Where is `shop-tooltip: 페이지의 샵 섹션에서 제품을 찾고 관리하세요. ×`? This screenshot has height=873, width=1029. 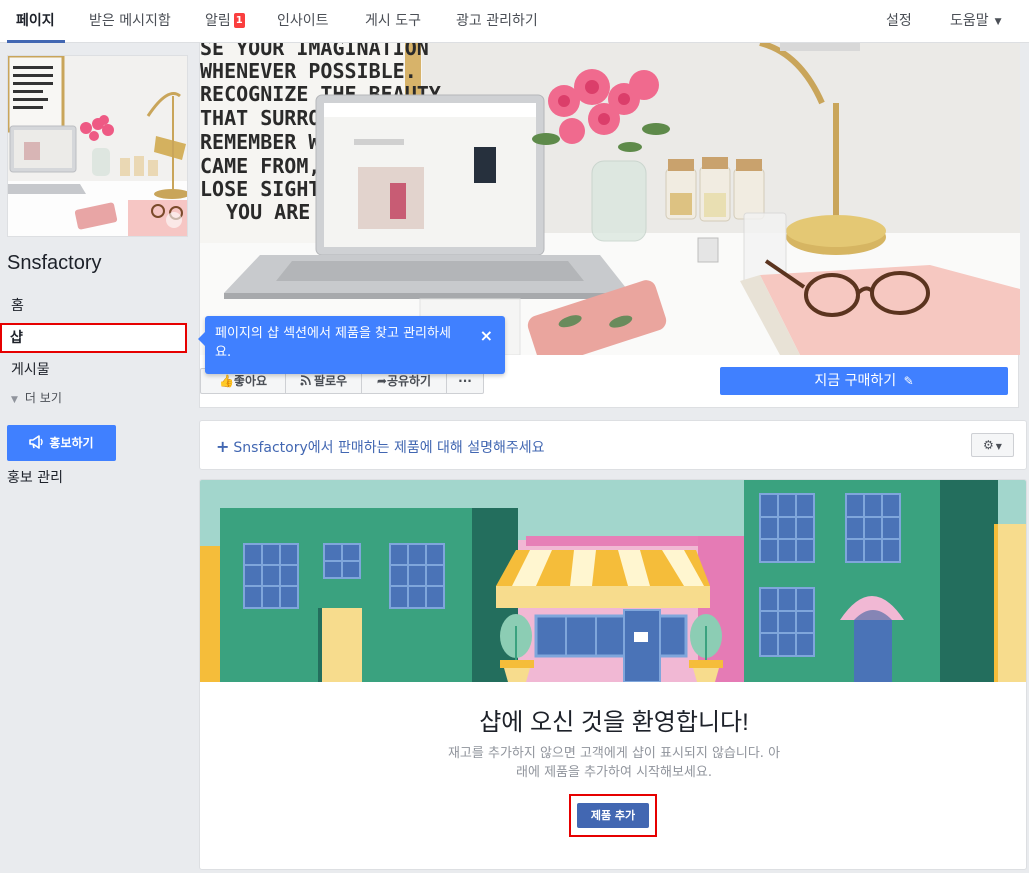
shop-tooltip: 페이지의 샵 섹션에서 제품을 찾고 관리하세요. × is located at coordinates (351, 345).